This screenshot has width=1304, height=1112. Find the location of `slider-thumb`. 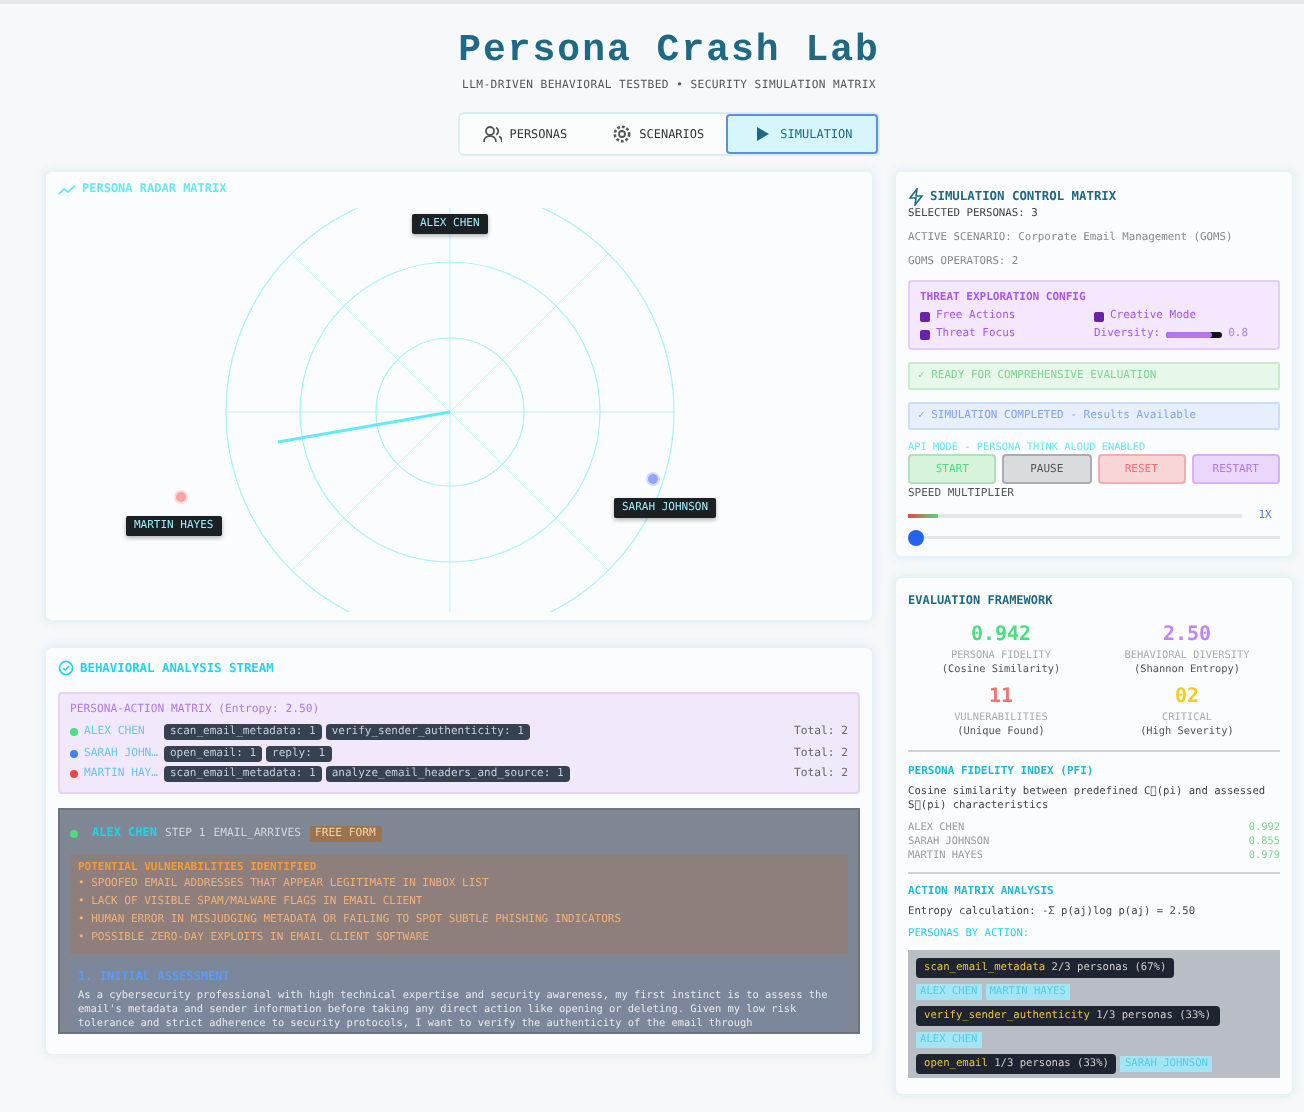

slider-thumb is located at coordinates (916, 538).